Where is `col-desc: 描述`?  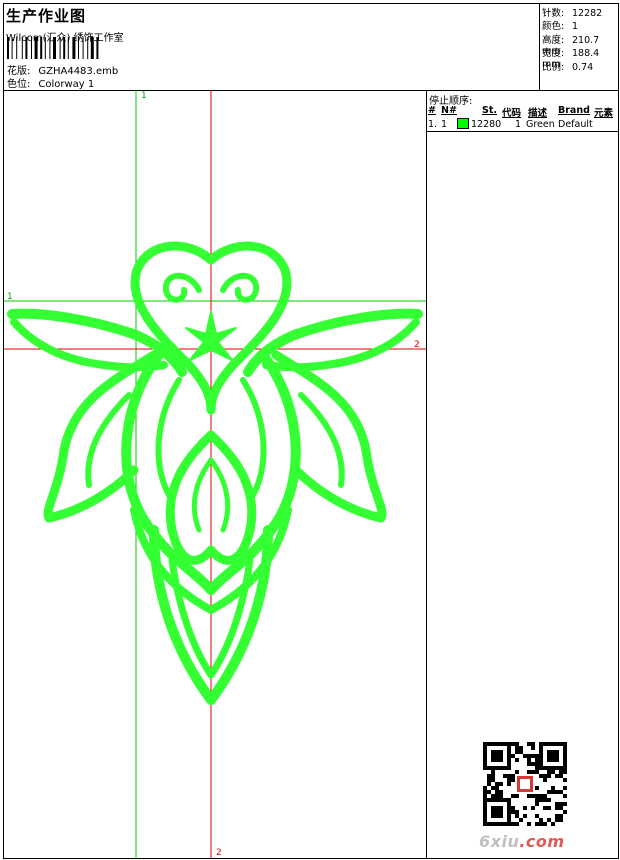
col-desc: 描述 is located at coordinates (538, 113).